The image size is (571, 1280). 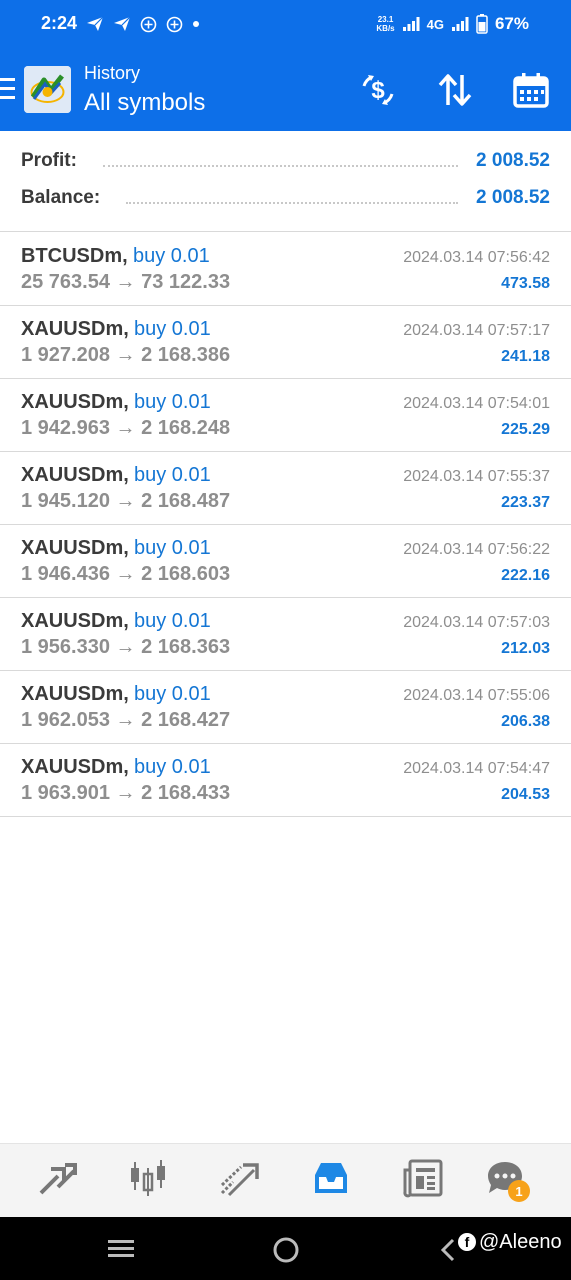 I want to click on bottom-navigation: 1, so click(x=285, y=1180).